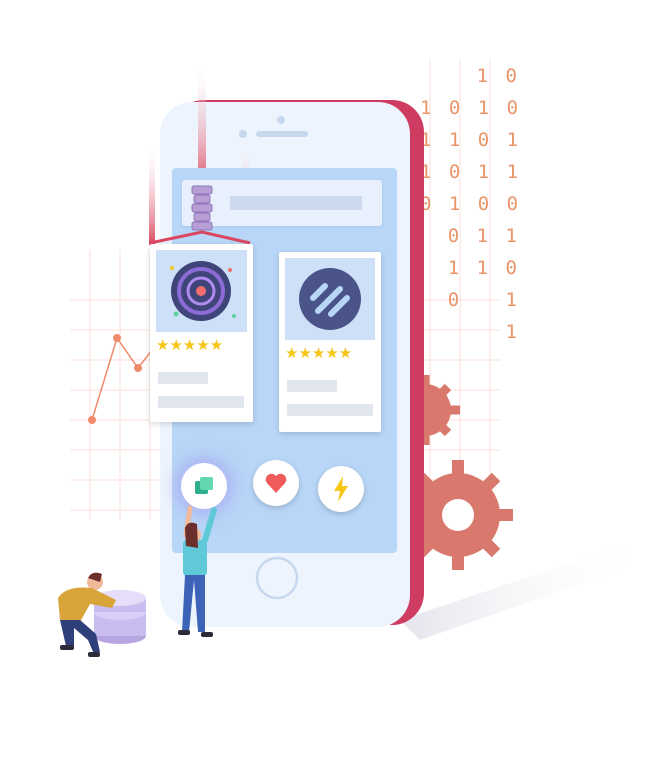 The image size is (658, 760). What do you see at coordinates (102, 614) in the screenshot?
I see `man-figure` at bounding box center [102, 614].